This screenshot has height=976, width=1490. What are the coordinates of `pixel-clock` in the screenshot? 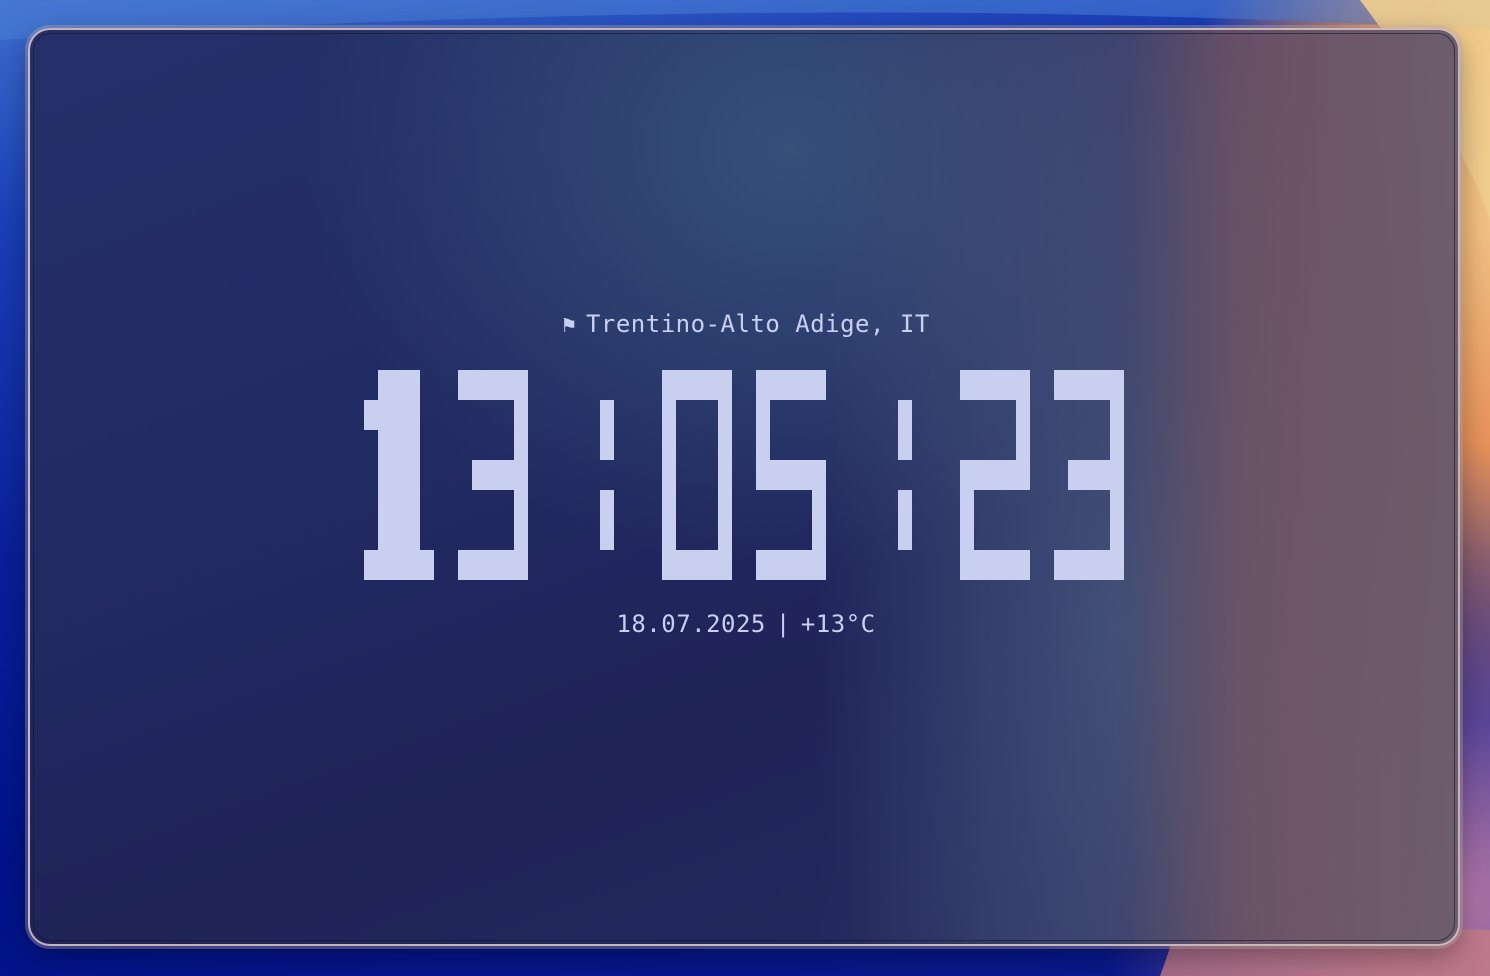 It's located at (744, 475).